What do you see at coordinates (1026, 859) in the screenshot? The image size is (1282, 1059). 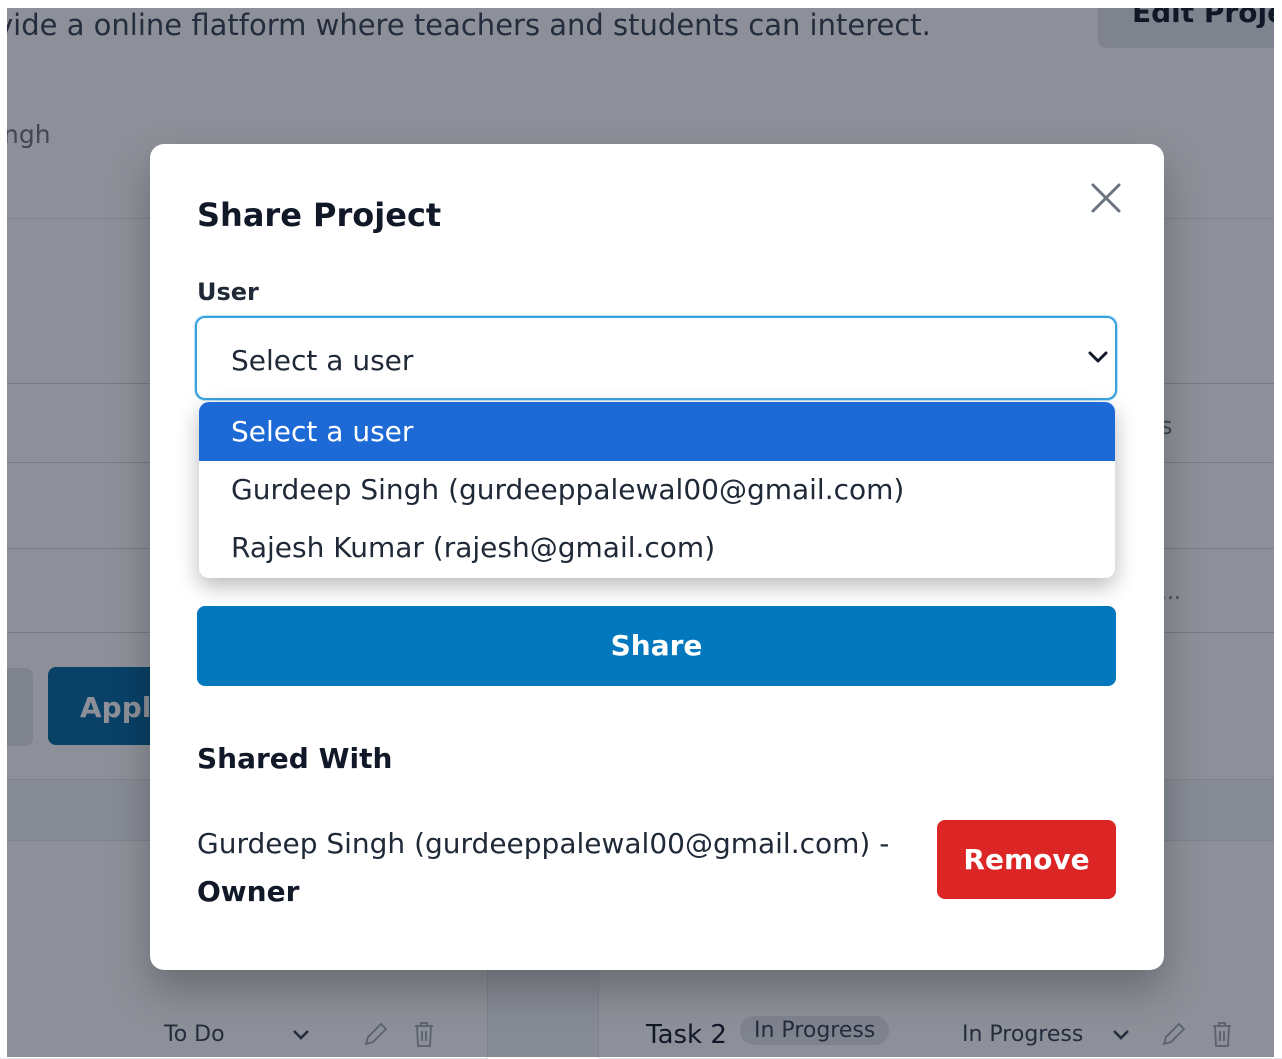 I see `remove-button: Remove` at bounding box center [1026, 859].